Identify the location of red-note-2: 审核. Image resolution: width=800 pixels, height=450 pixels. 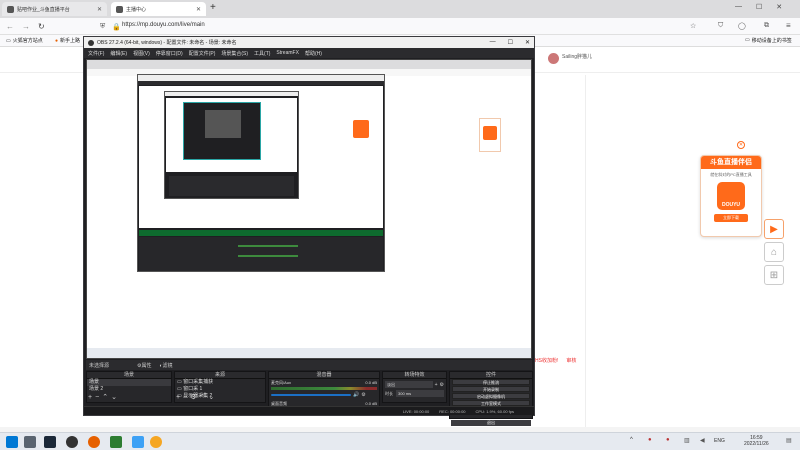
(571, 361).